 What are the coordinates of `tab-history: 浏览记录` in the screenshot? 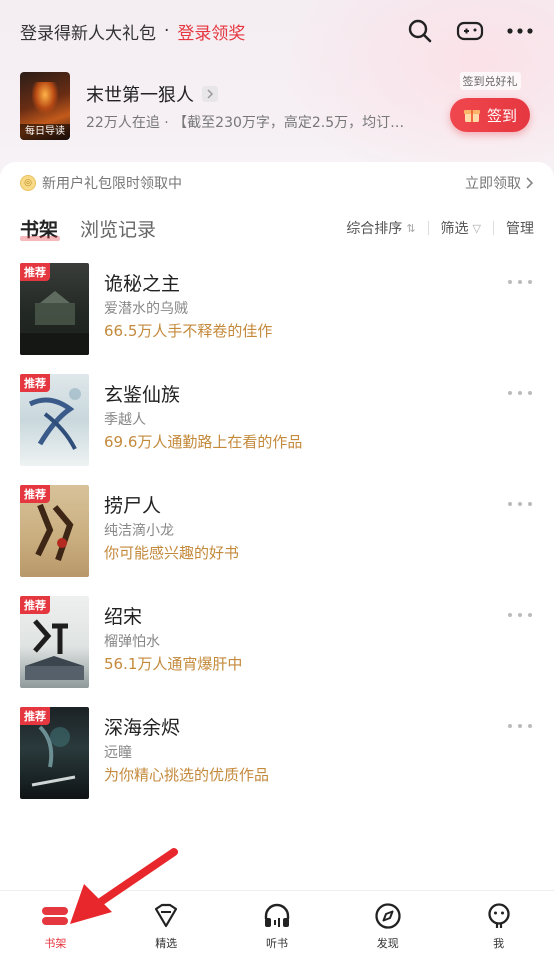 It's located at (118, 228).